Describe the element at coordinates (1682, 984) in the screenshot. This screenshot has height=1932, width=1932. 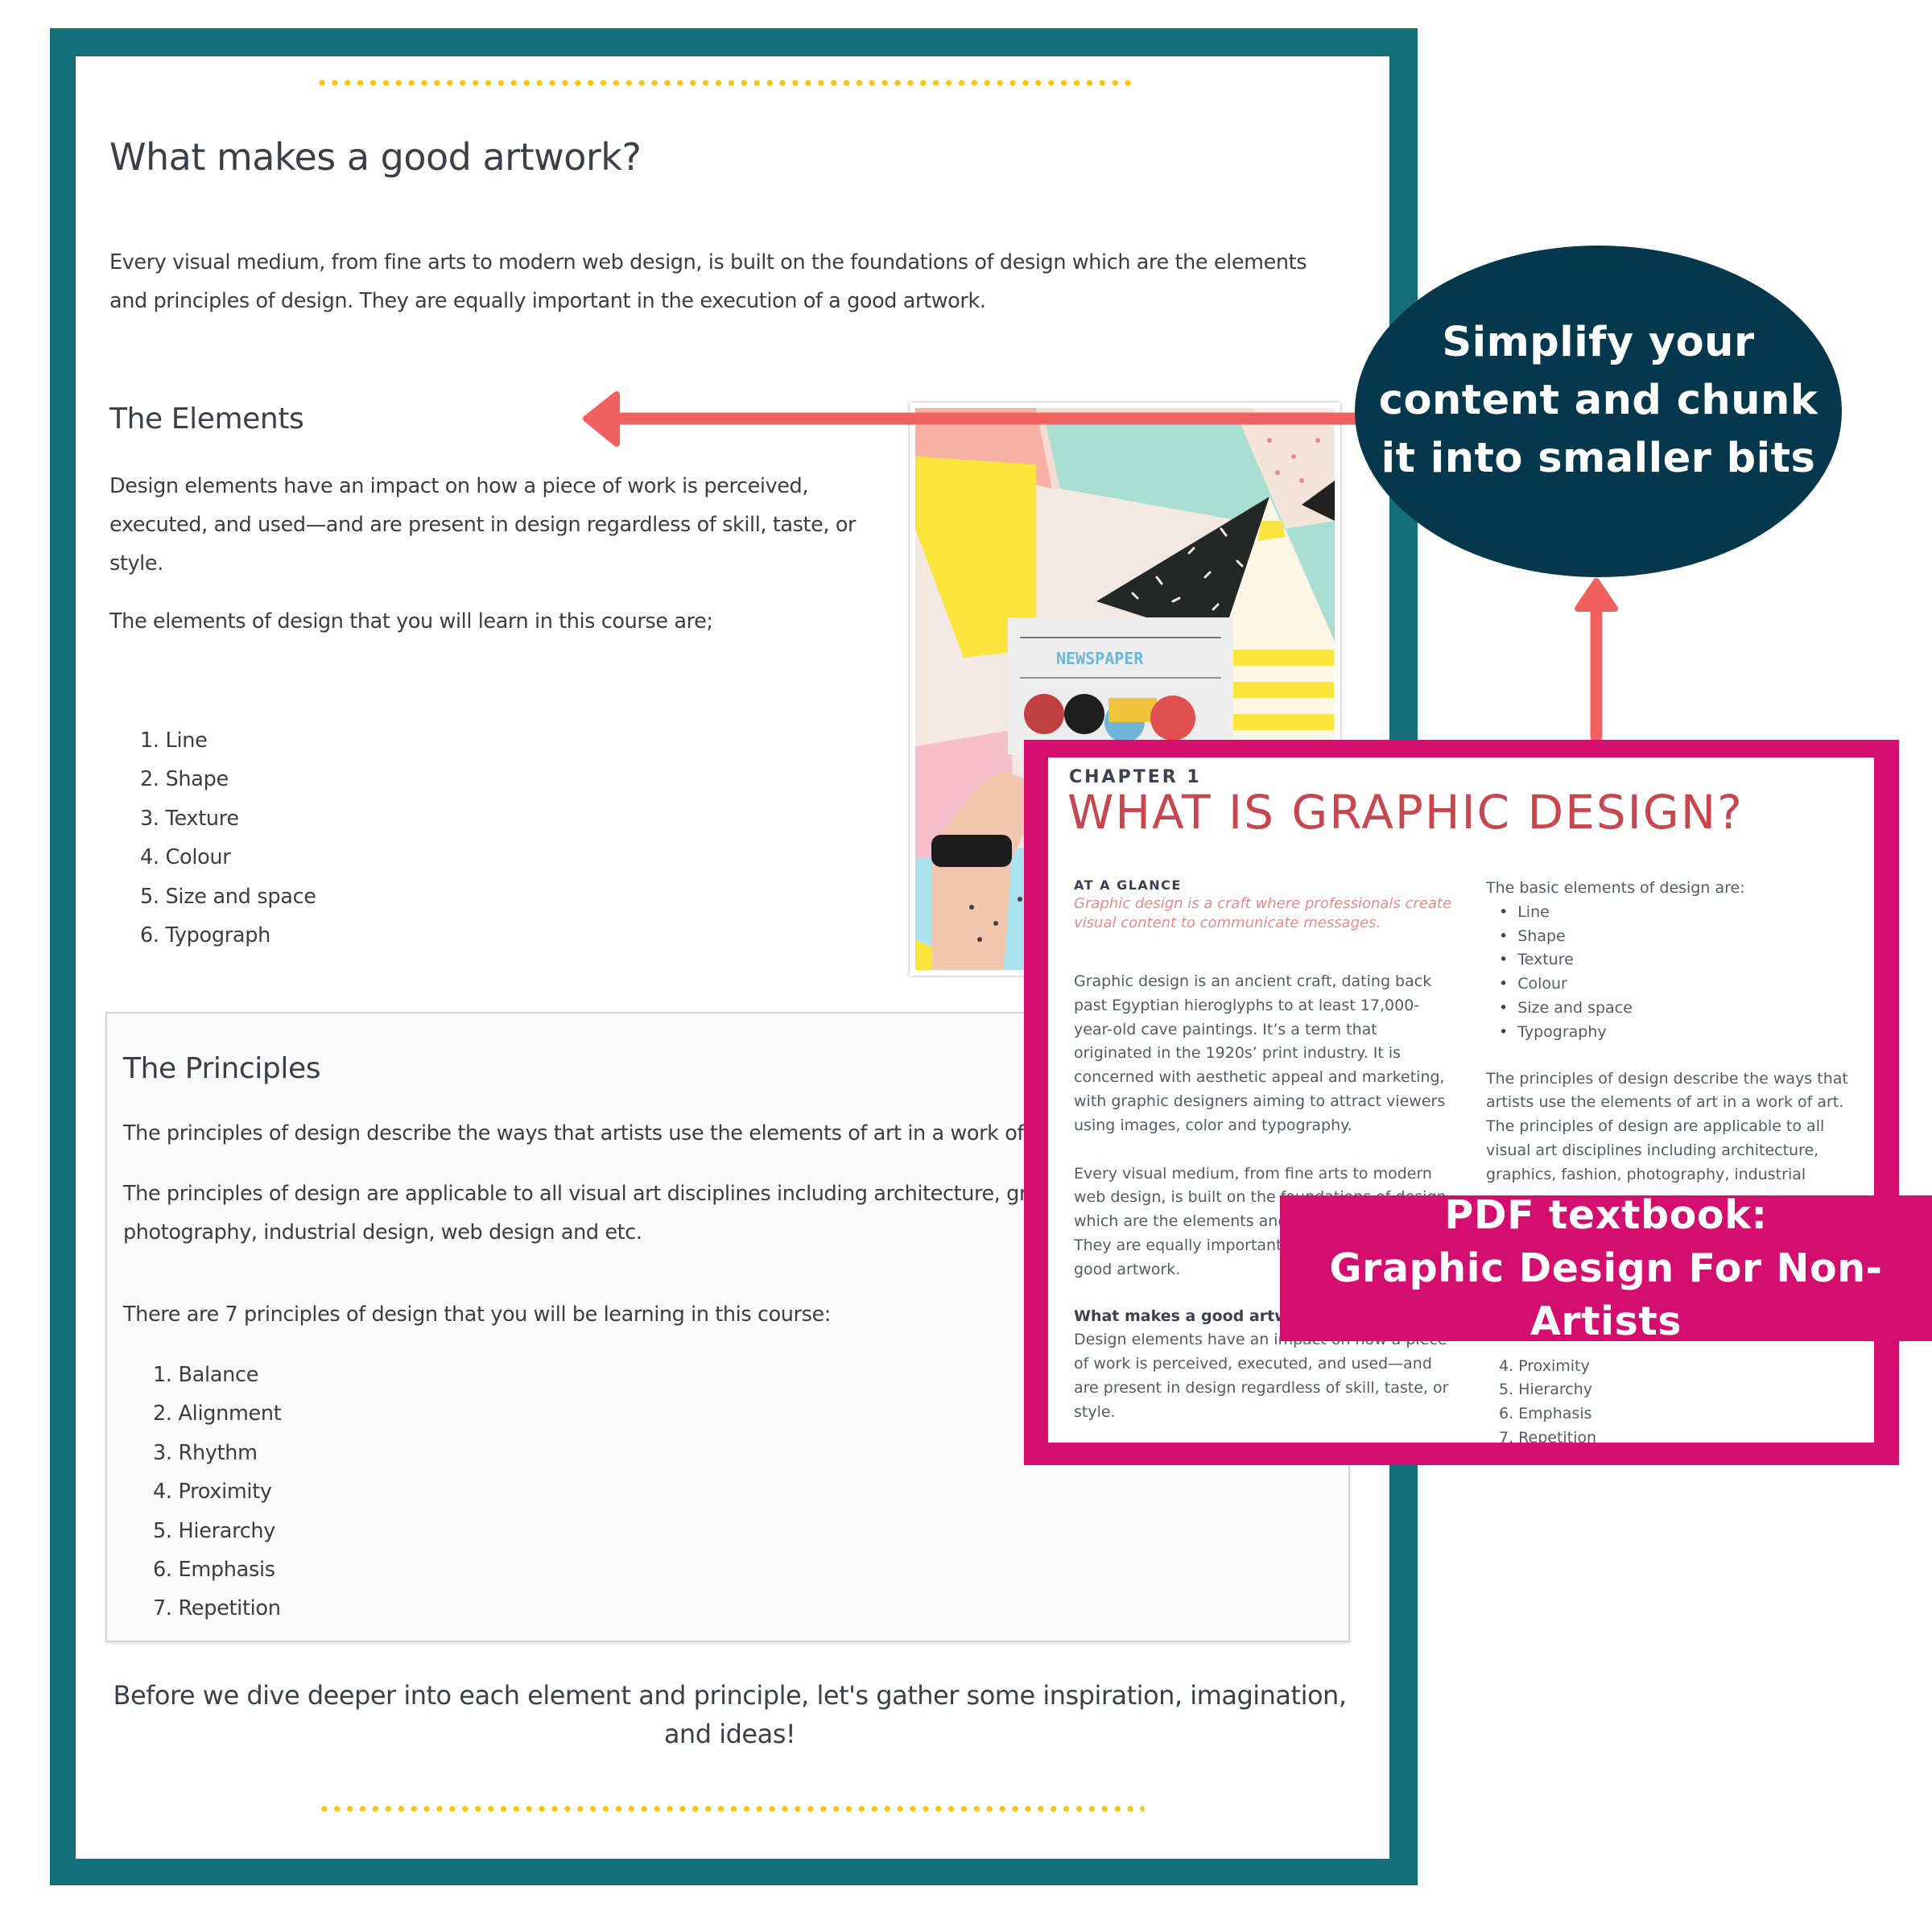
I see `list-item: Colour` at that location.